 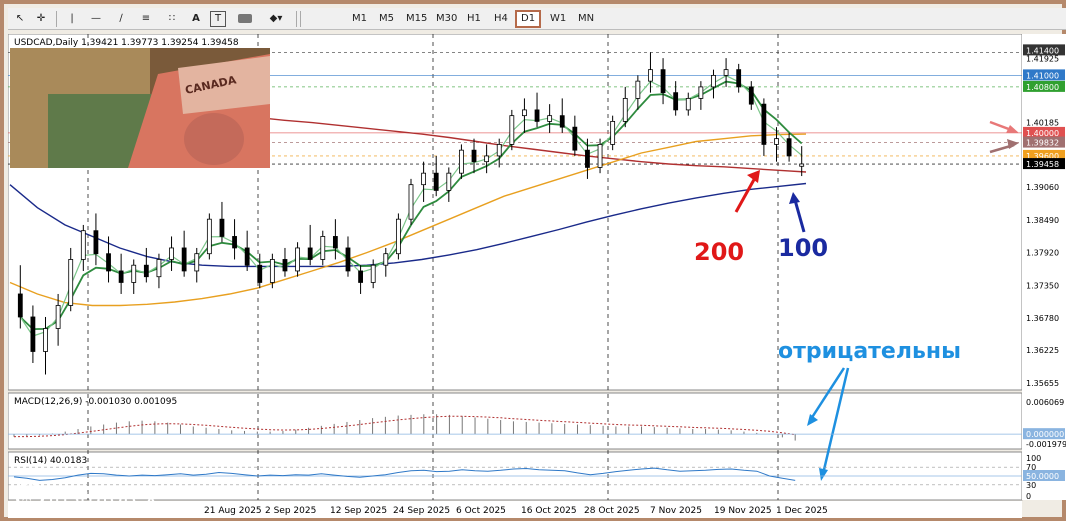 I want to click on macd-tick-label: -0.001979, so click(x=1046, y=444).